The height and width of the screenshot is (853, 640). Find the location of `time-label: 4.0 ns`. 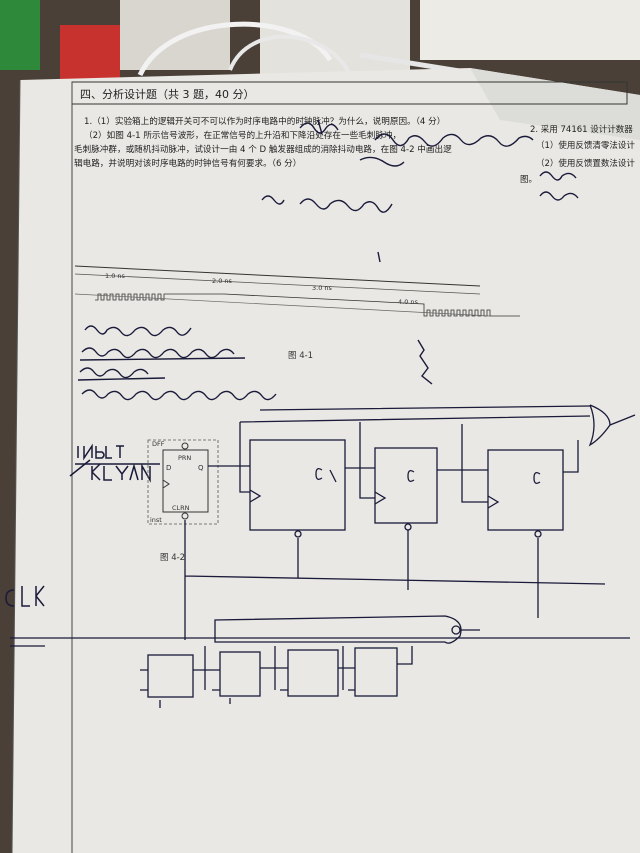

time-label: 4.0 ns is located at coordinates (408, 302).